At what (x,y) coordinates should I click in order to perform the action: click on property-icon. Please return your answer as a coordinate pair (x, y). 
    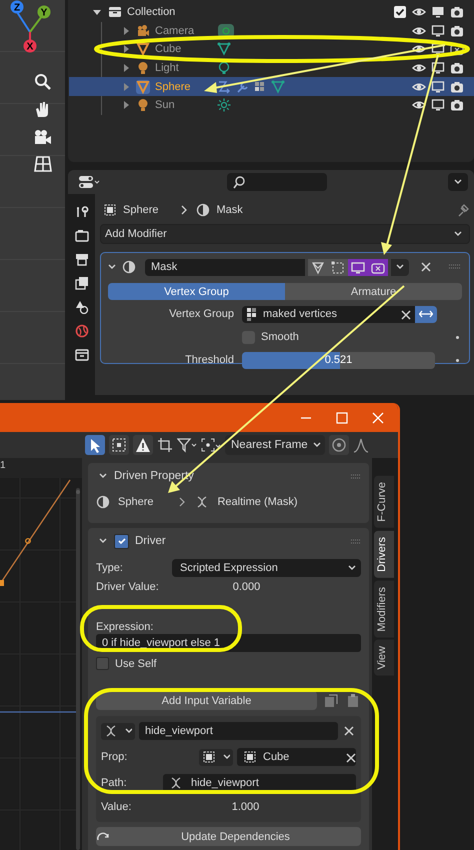
    Looking at the image, I should click on (176, 783).